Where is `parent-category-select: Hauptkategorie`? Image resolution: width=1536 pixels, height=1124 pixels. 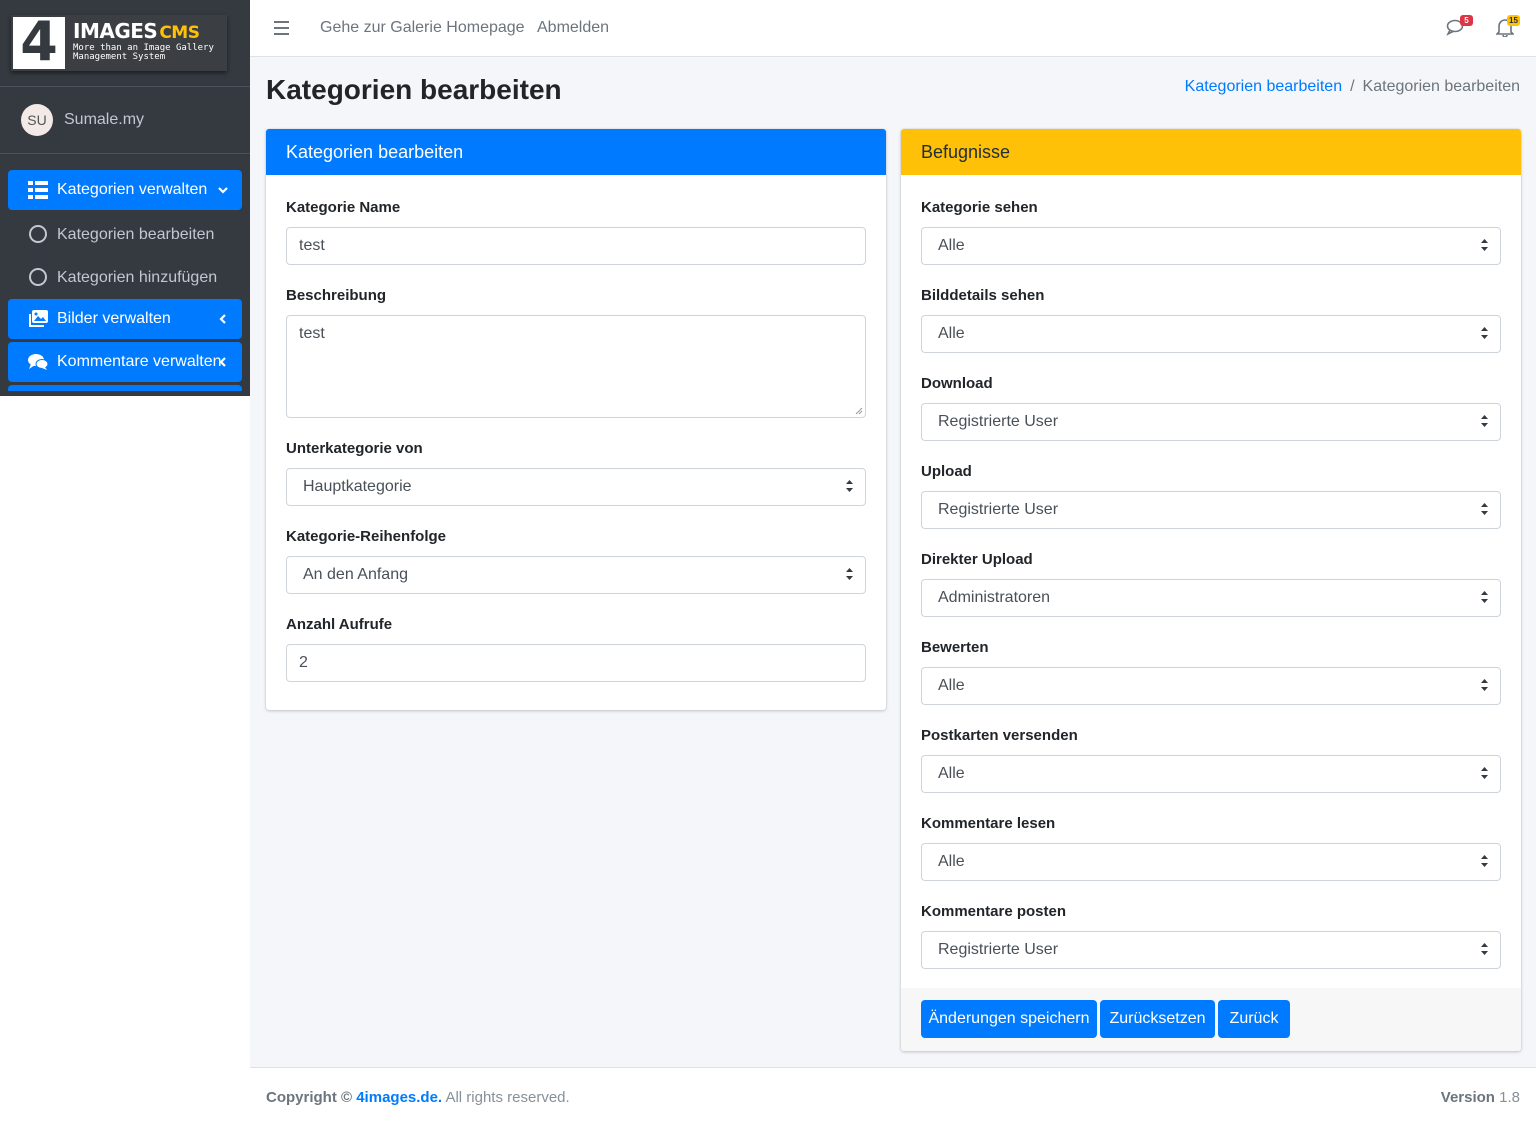 parent-category-select: Hauptkategorie is located at coordinates (576, 487).